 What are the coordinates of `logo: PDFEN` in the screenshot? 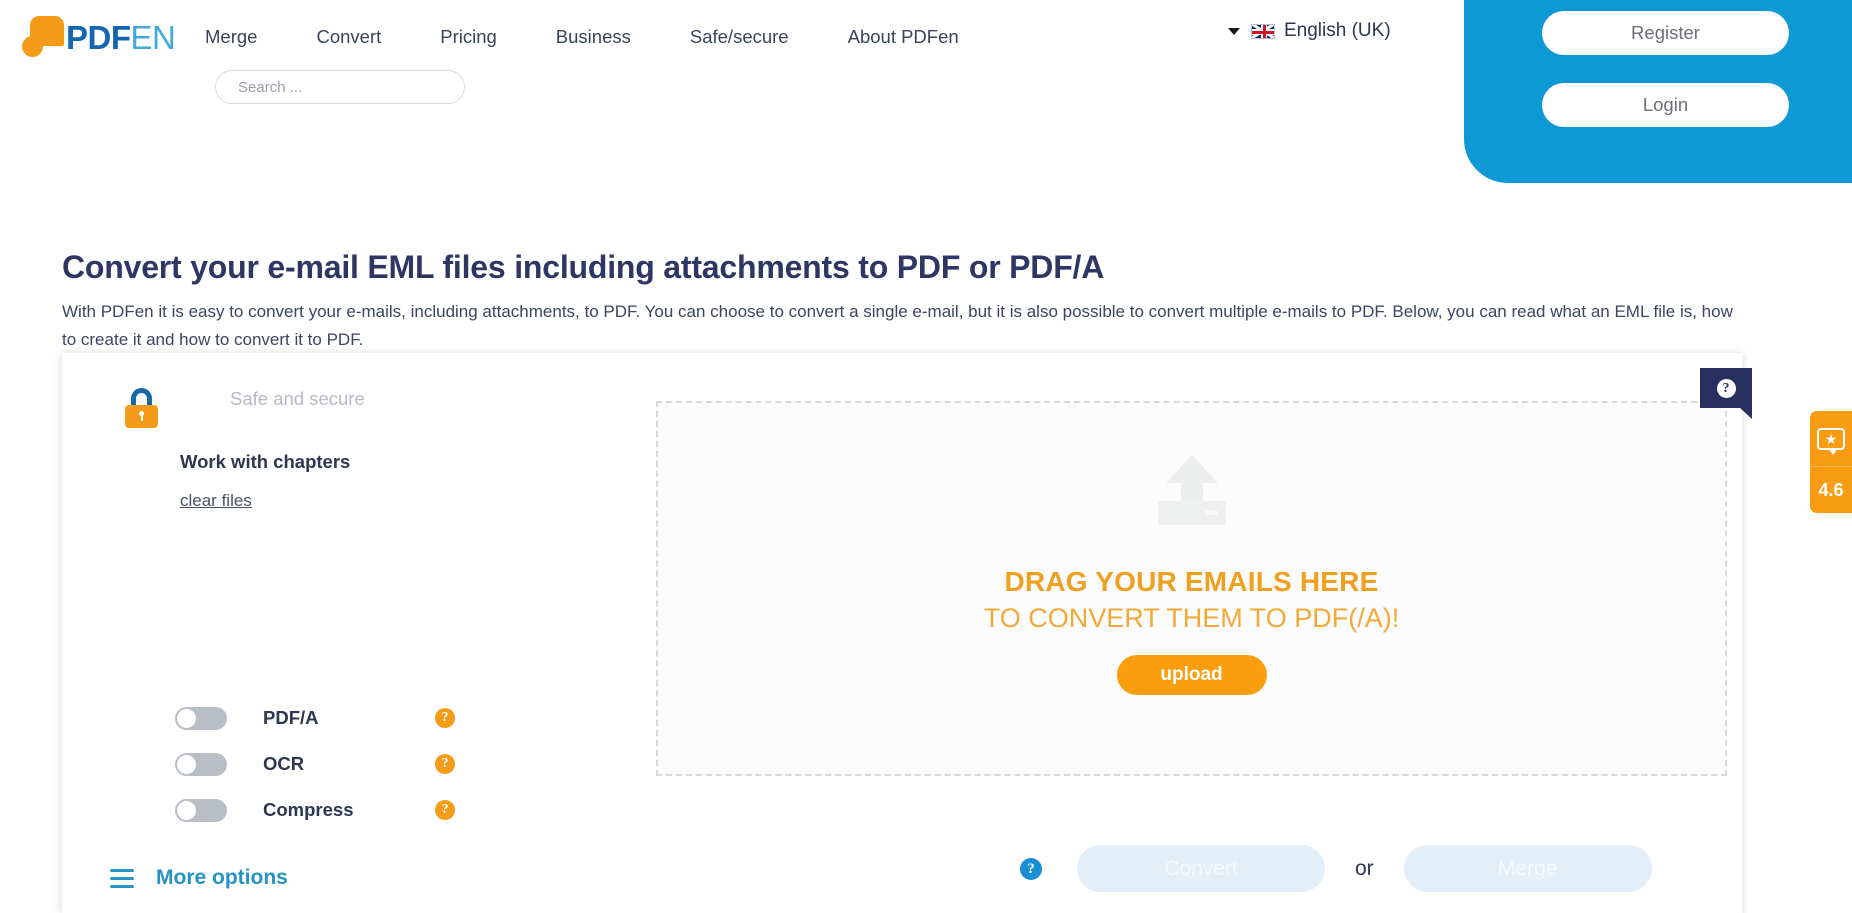 It's located at (99, 37).